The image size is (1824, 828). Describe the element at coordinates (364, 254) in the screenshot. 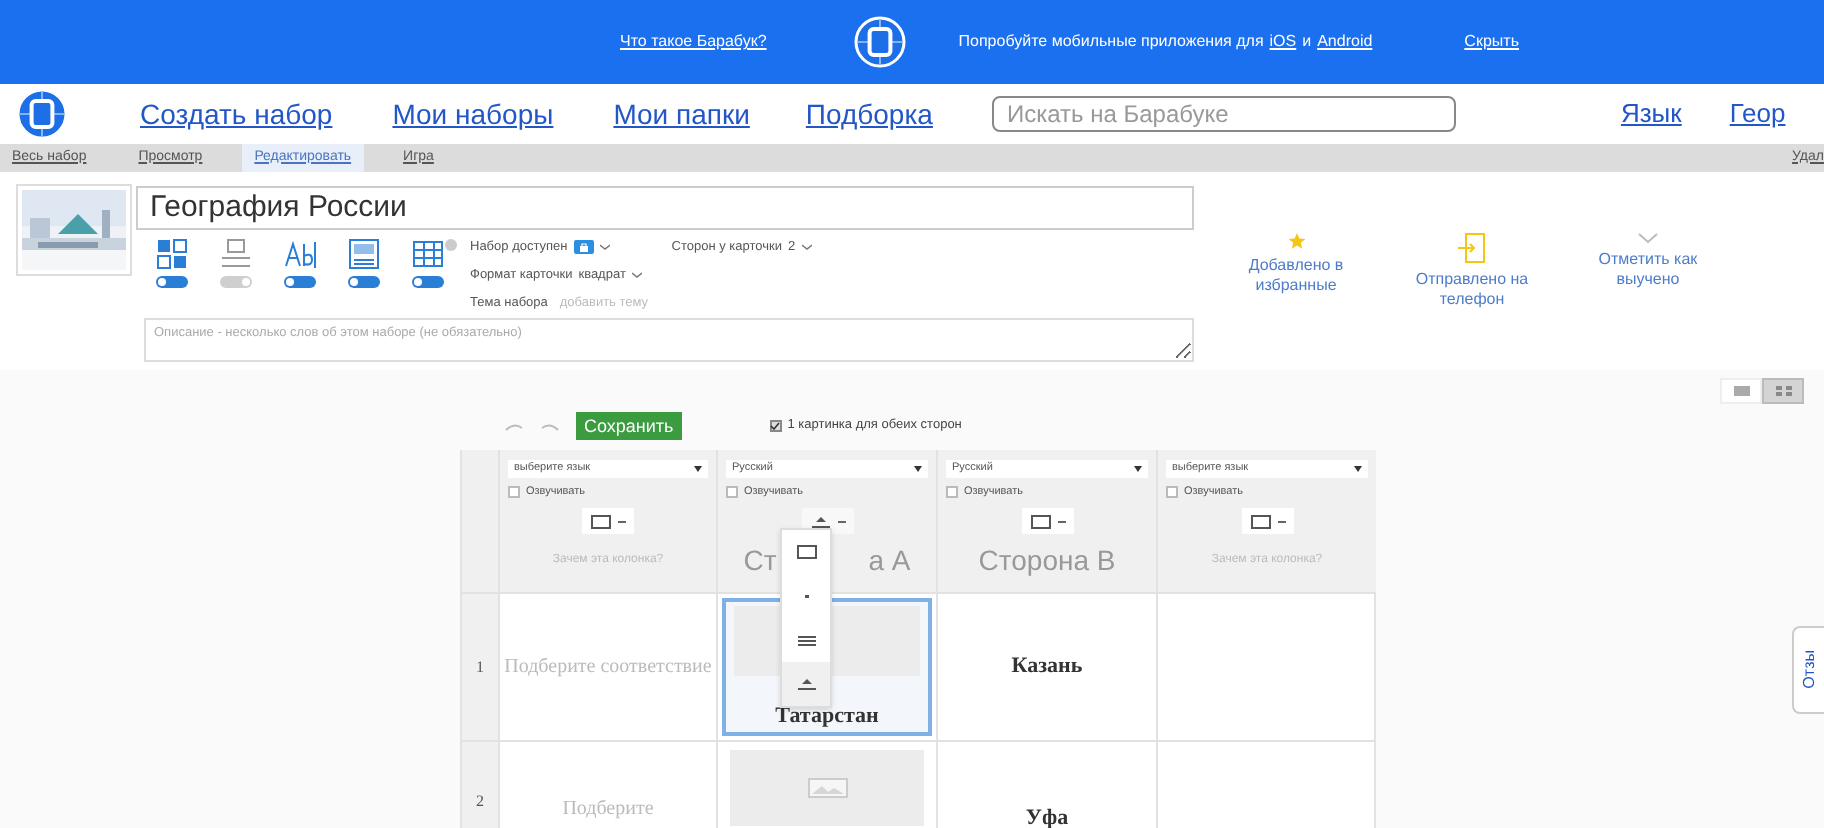

I see `image-format-icon` at that location.